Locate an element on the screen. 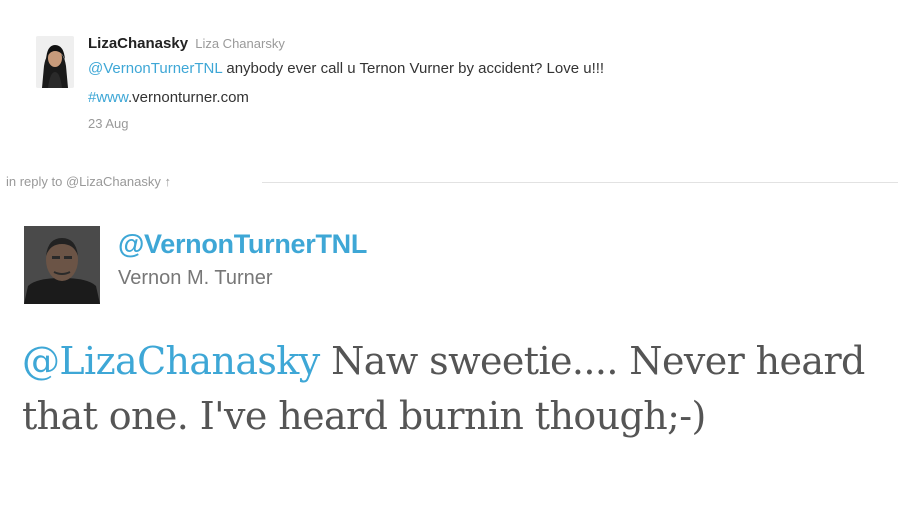 The height and width of the screenshot is (515, 900). main-avatar is located at coordinates (62, 265).